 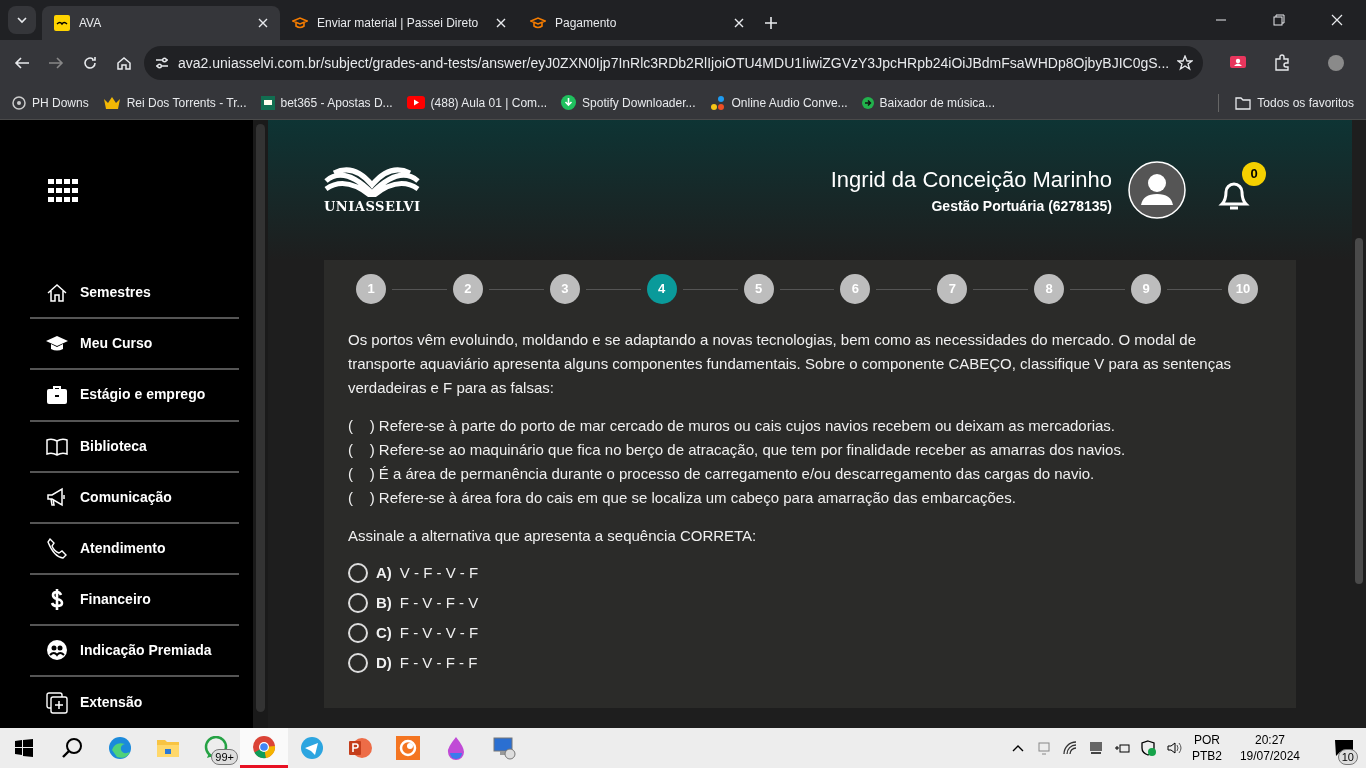 I want to click on tab-title: AVA, so click(x=91, y=23).